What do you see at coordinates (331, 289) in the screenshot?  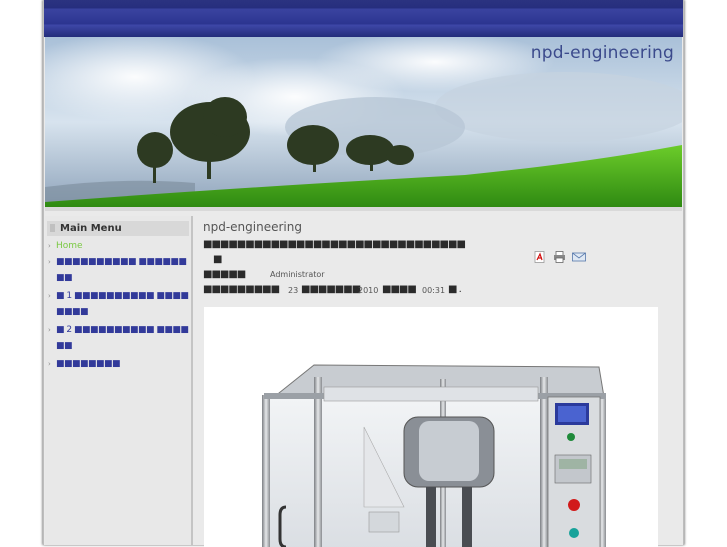 I see `date-month: ■■■■■■■` at bounding box center [331, 289].